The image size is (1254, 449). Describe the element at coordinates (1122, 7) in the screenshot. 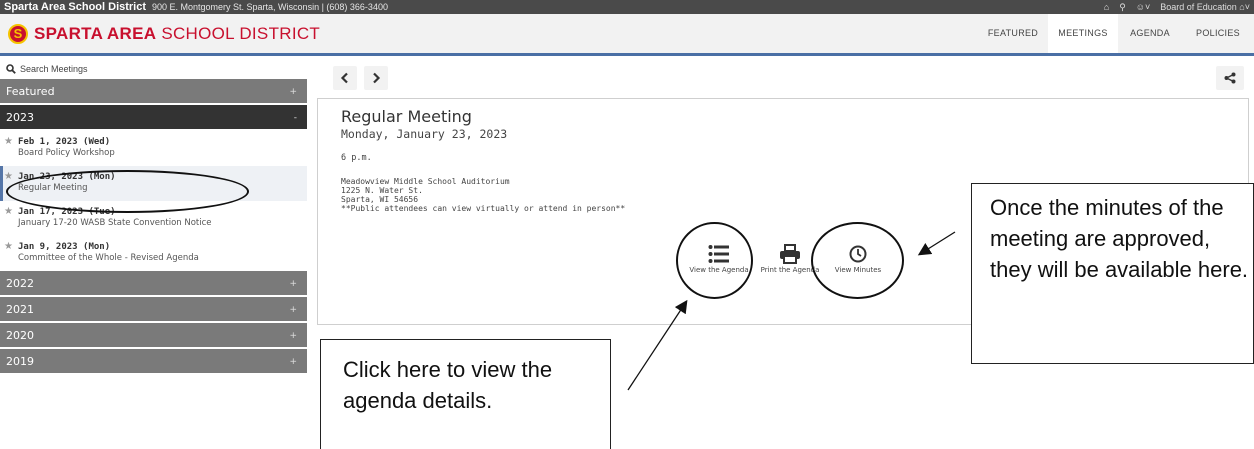

I see `search-icon: ⚲` at that location.